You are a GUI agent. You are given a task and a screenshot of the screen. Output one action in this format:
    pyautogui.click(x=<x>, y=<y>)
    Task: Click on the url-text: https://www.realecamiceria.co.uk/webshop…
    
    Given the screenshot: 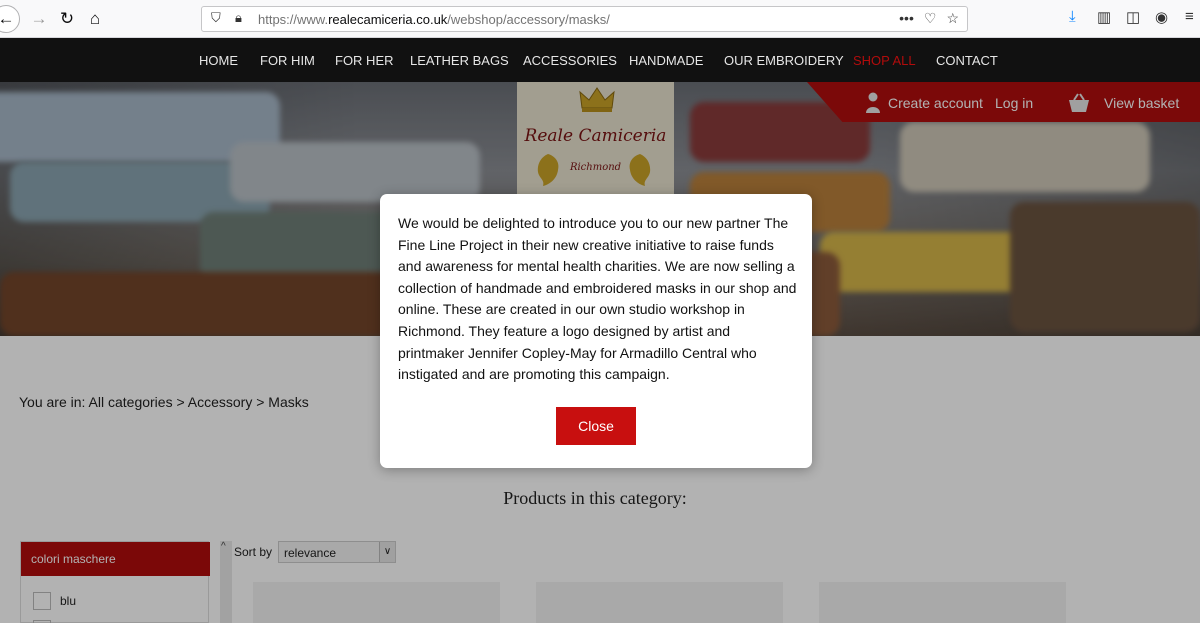 What is the action you would take?
    pyautogui.click(x=434, y=19)
    